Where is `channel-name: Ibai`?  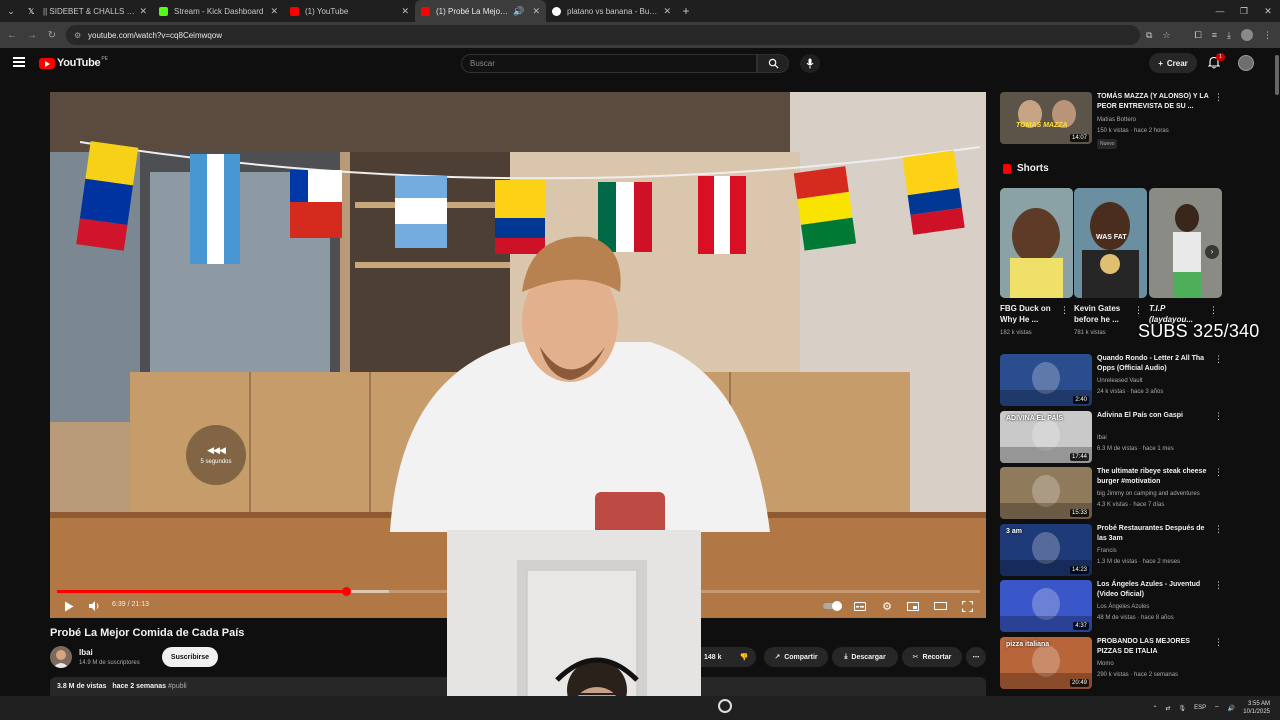
channel-name: Ibai is located at coordinates (86, 652).